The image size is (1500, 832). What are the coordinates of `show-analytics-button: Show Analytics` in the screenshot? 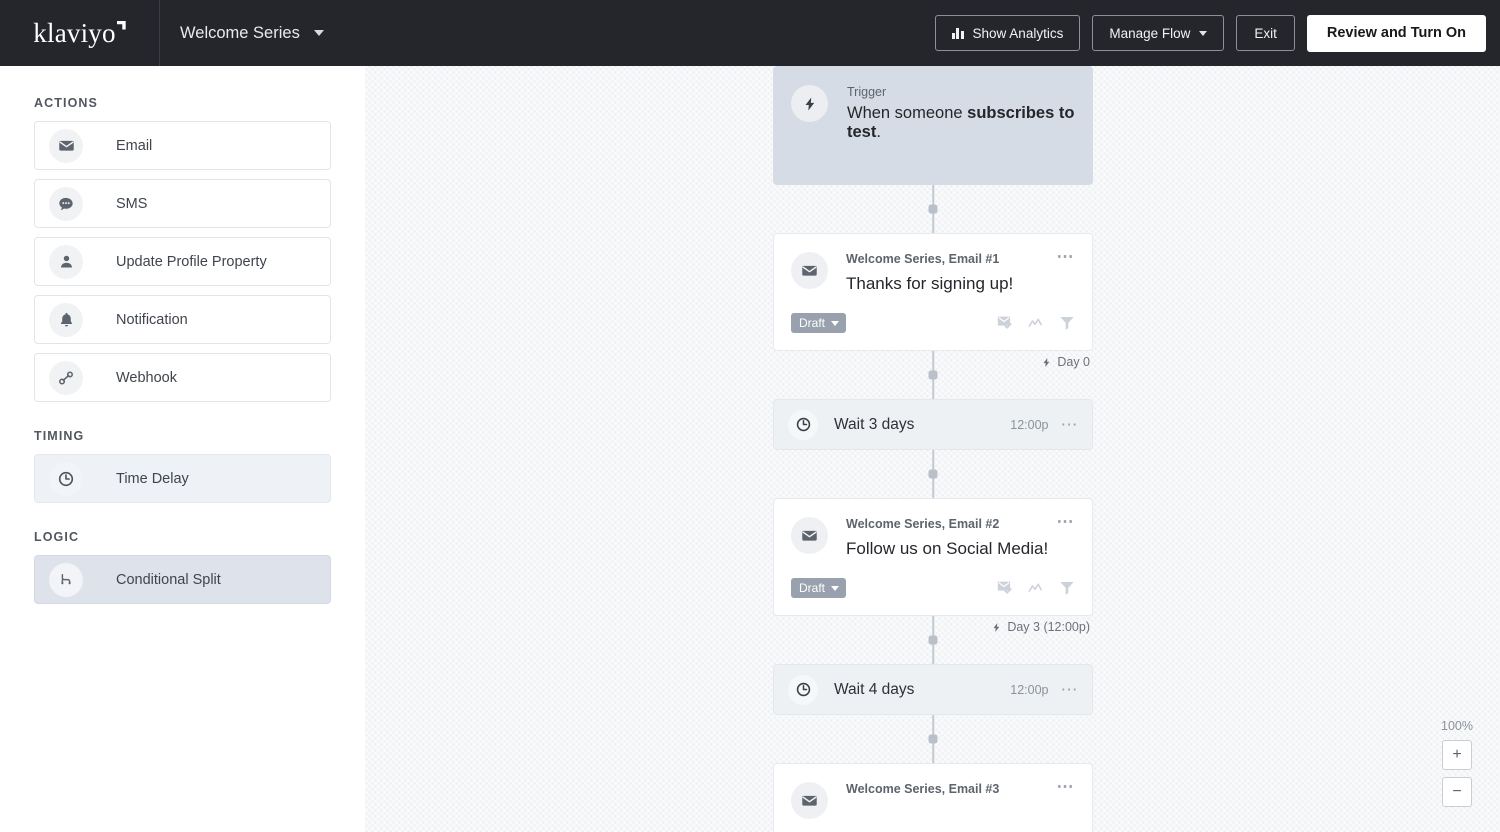 It's located at (1007, 33).